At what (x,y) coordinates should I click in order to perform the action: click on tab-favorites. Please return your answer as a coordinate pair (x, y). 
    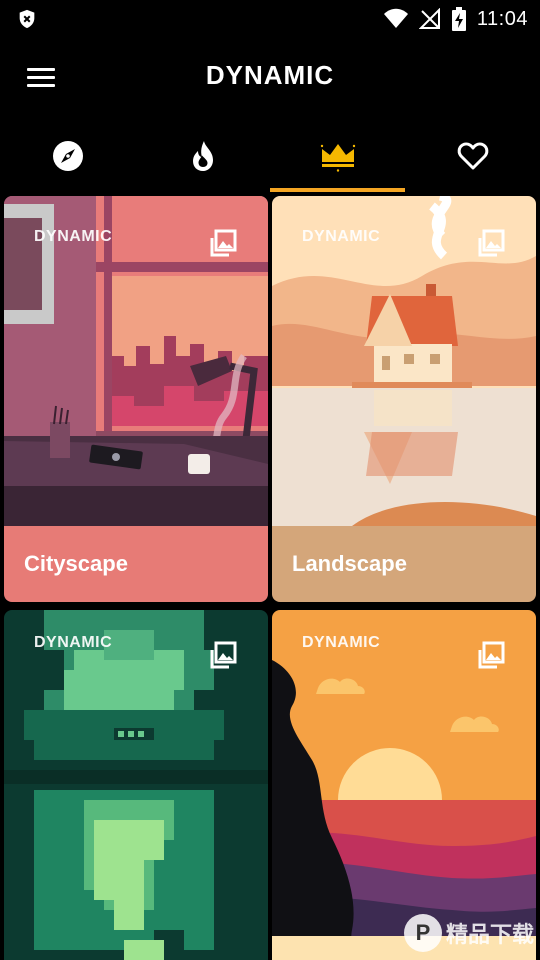
    Looking at the image, I should click on (472, 156).